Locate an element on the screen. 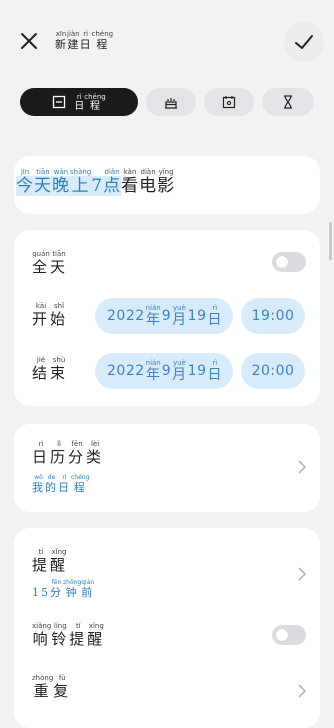 The width and height of the screenshot is (334, 728). reminder-value: 15分fēn钟zhōng前qián is located at coordinates (63, 589).